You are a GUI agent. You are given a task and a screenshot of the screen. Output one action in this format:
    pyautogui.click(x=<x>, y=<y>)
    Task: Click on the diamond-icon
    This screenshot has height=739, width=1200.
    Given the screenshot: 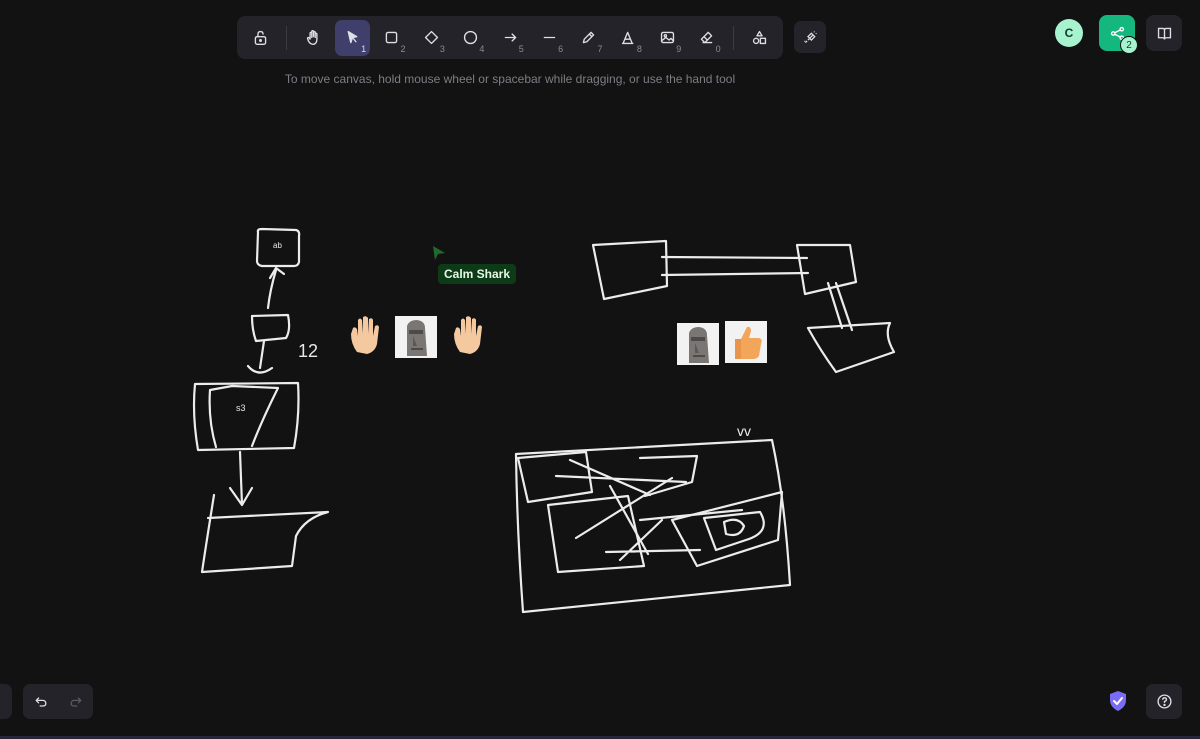 What is the action you would take?
    pyautogui.click(x=431, y=37)
    